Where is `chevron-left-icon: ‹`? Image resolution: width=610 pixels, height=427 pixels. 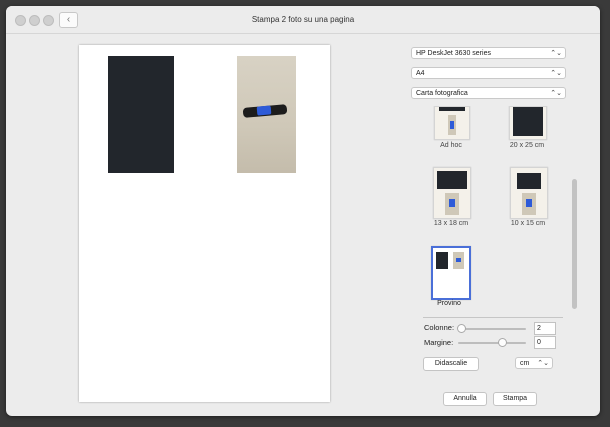
chevron-left-icon: ‹ is located at coordinates (68, 19).